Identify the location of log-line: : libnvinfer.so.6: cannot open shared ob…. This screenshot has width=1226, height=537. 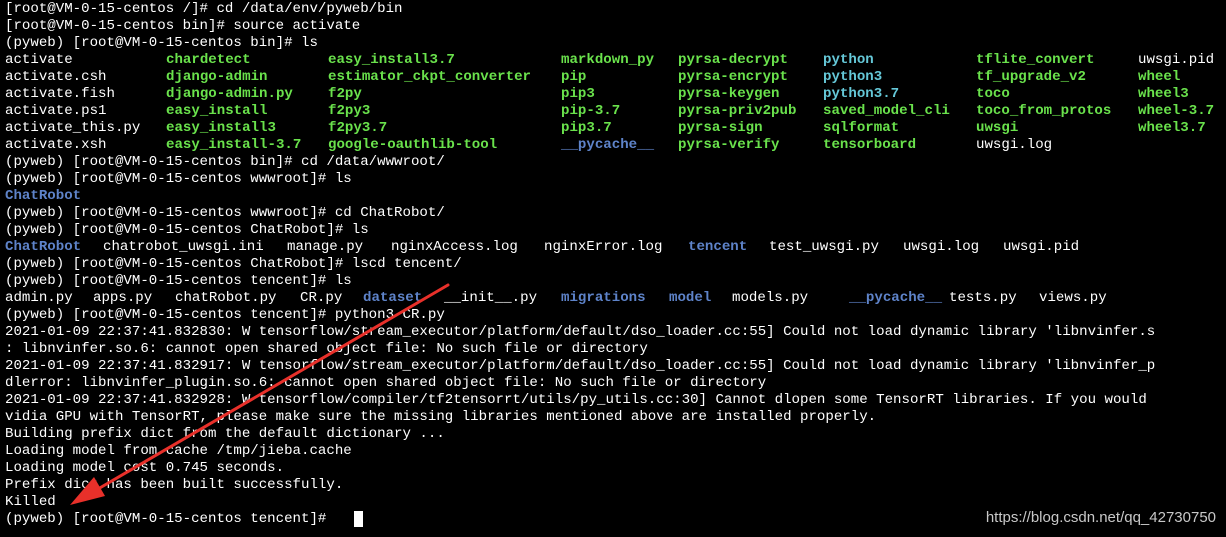
(326, 349).